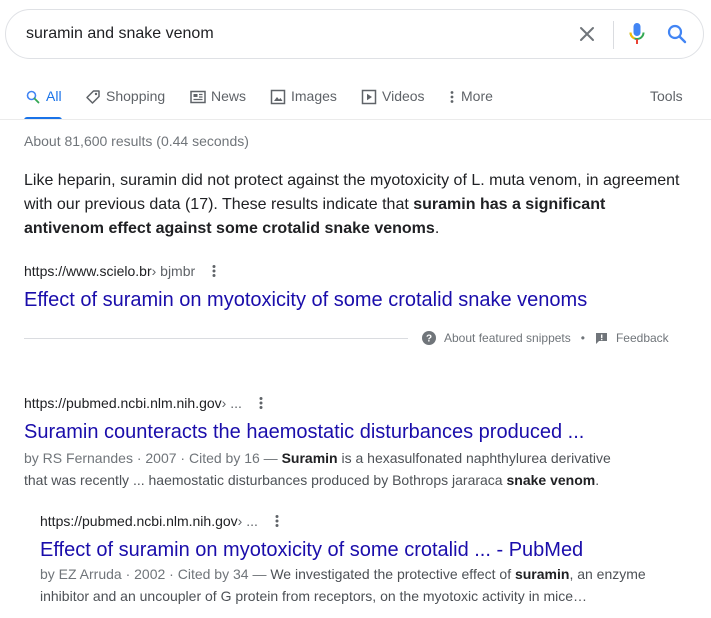 Image resolution: width=711 pixels, height=618 pixels. I want to click on tab-more: More, so click(470, 101).